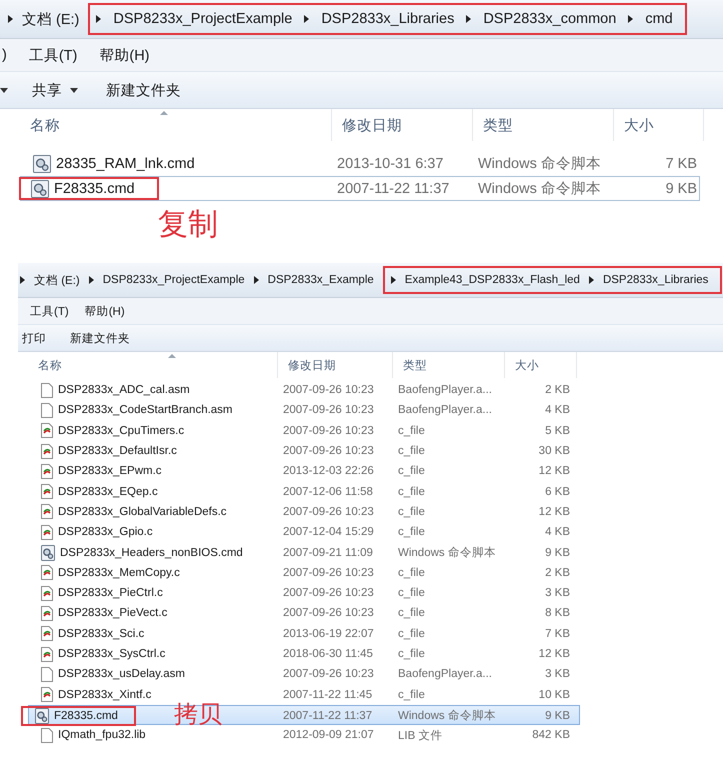 The width and height of the screenshot is (723, 765). Describe the element at coordinates (420, 735) in the screenshot. I see `file-type: LIB 文件` at that location.